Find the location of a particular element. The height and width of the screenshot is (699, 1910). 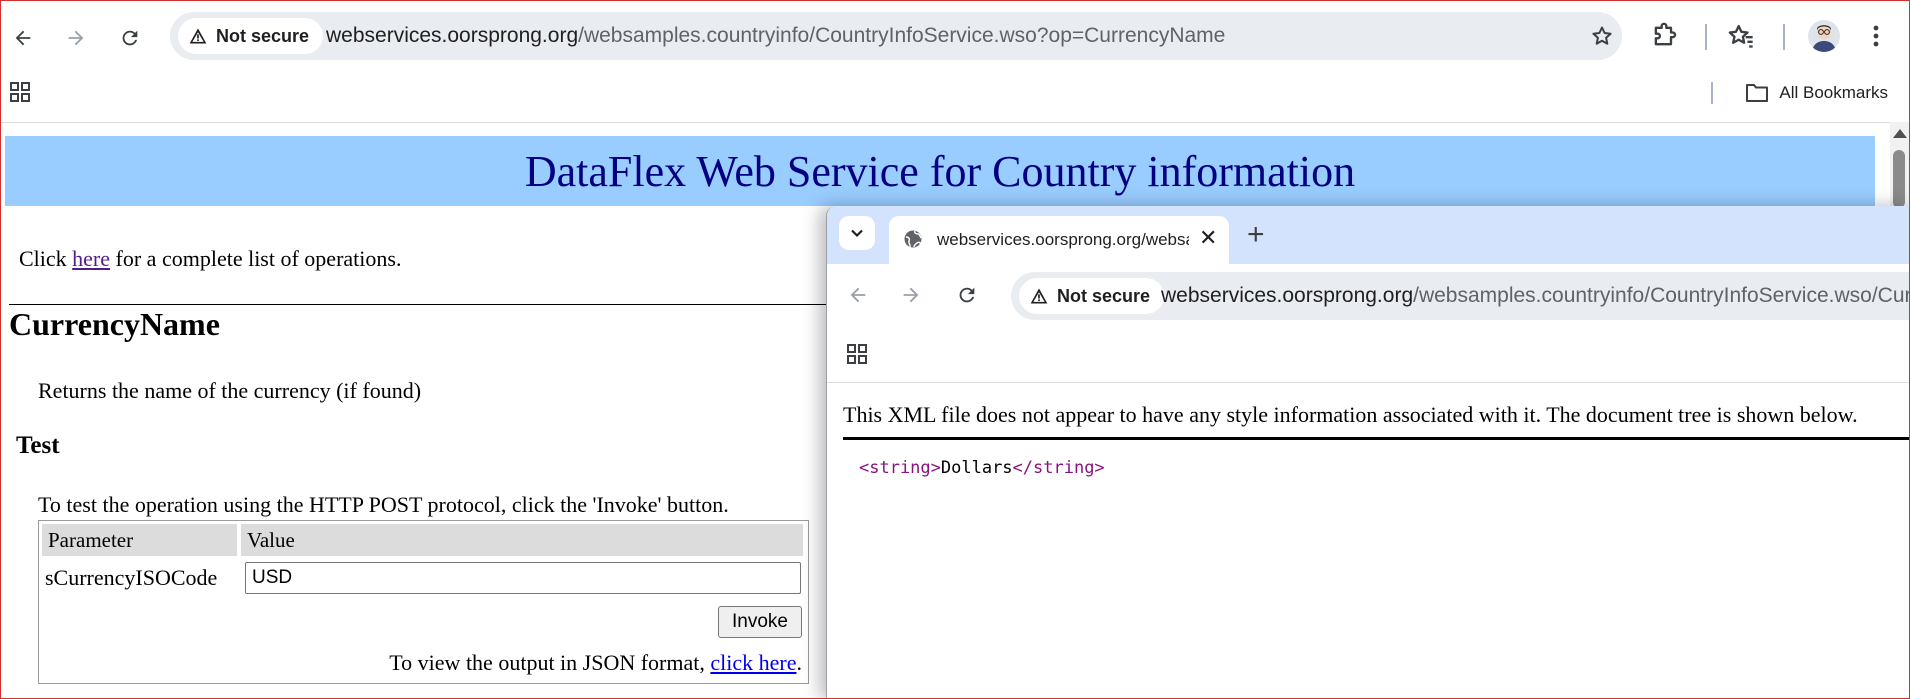

parameter-name: sCurrencyISOCode is located at coordinates (131, 577).